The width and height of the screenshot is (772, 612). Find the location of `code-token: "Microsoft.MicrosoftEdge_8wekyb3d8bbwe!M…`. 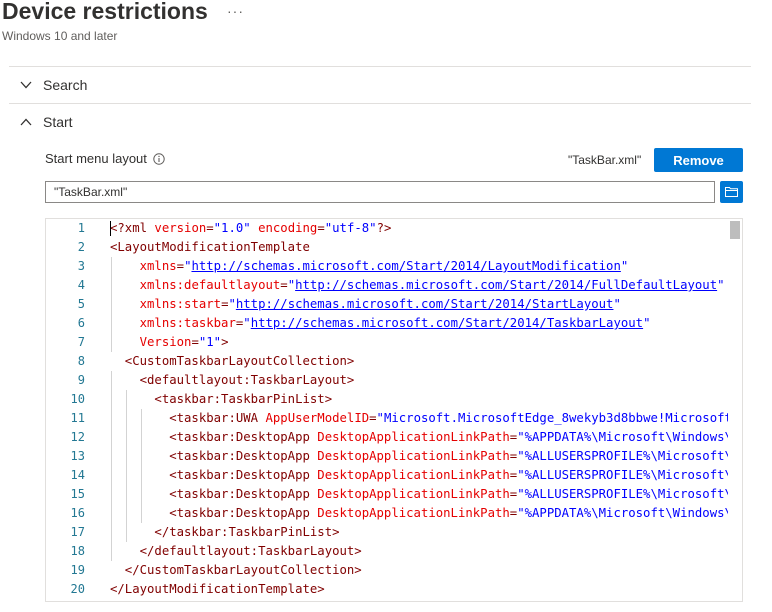

code-token: "Microsoft.MicrosoftEdge_8wekyb3d8bbwe!M… is located at coordinates (552, 418).